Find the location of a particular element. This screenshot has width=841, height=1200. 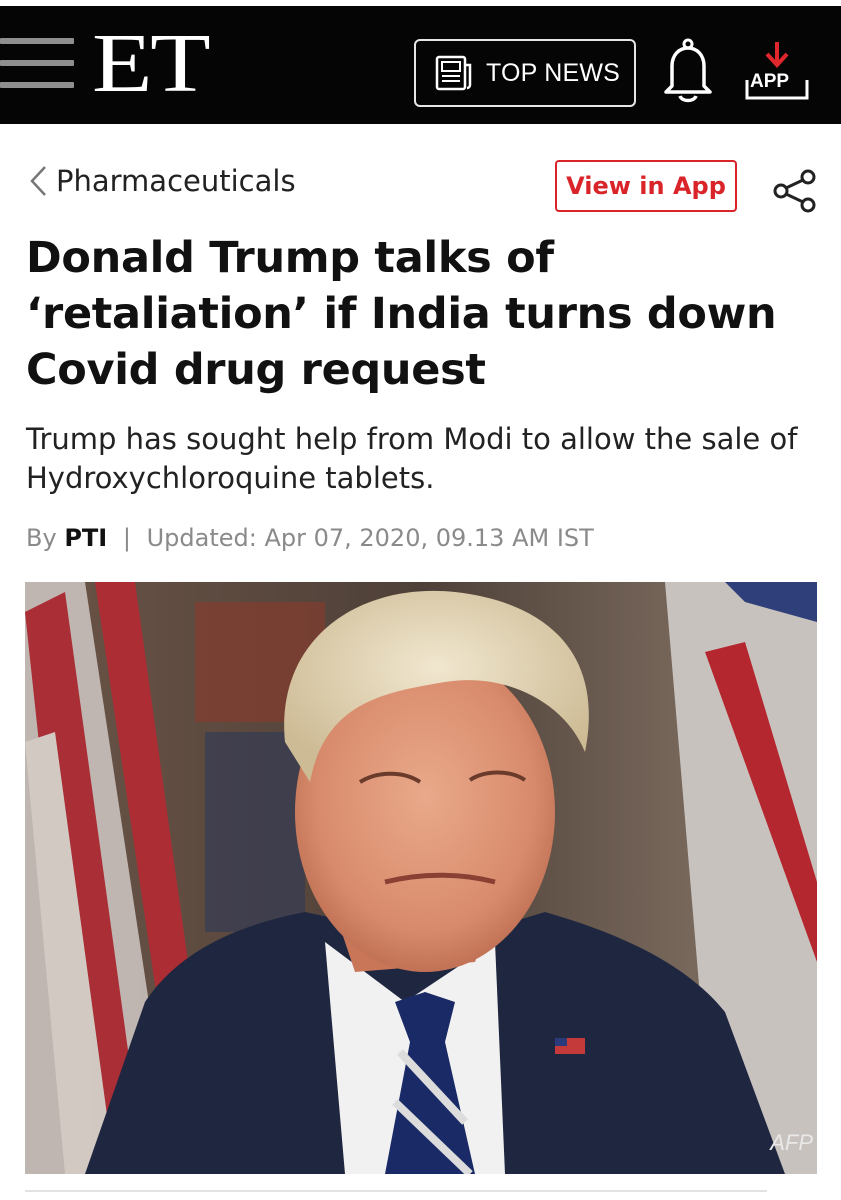

newspaper-icon is located at coordinates (453, 73).